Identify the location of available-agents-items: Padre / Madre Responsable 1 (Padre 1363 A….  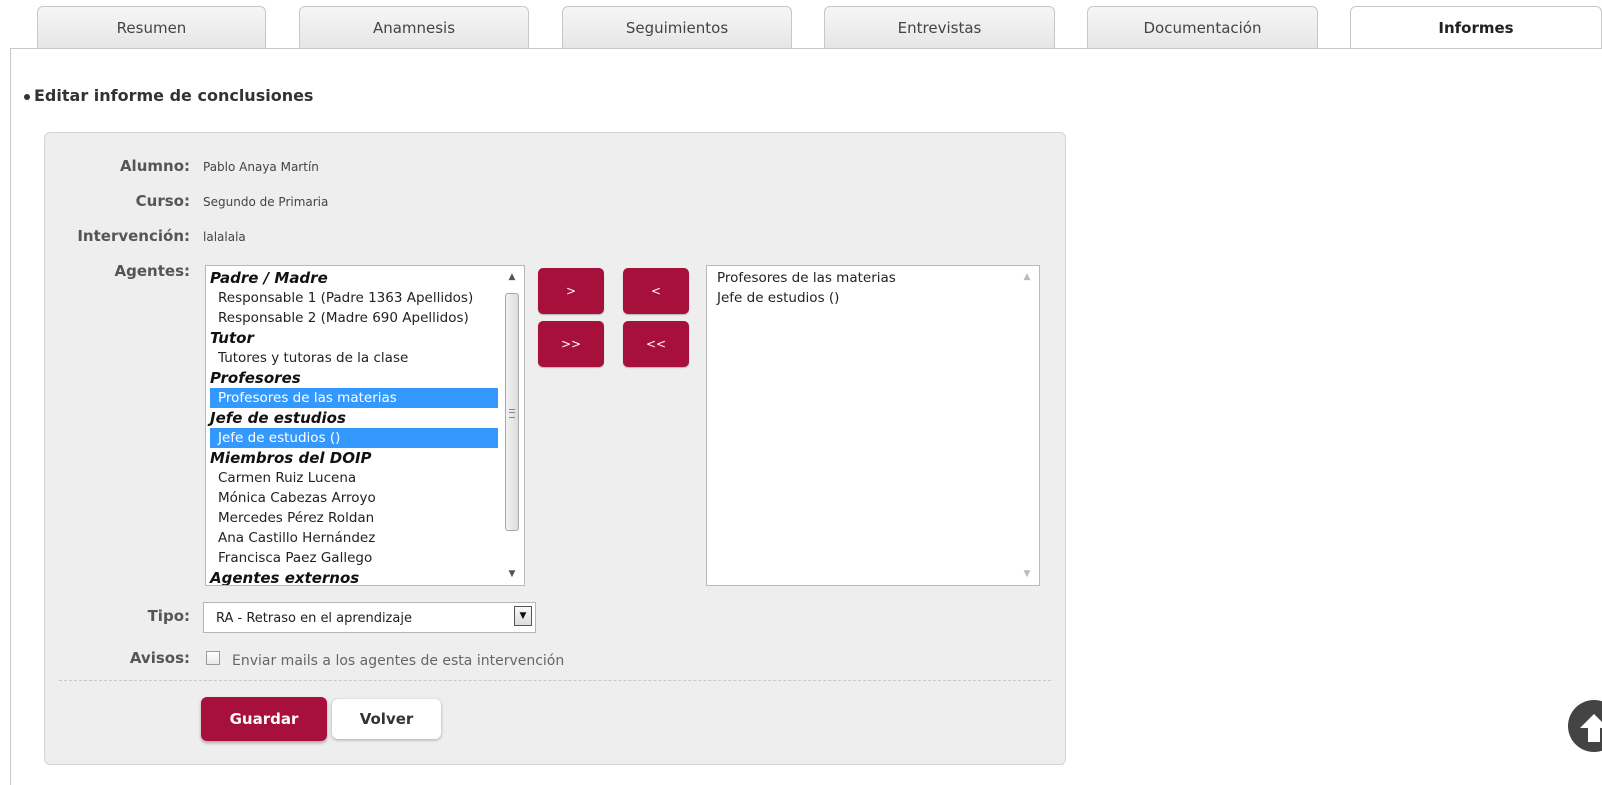
(354, 427).